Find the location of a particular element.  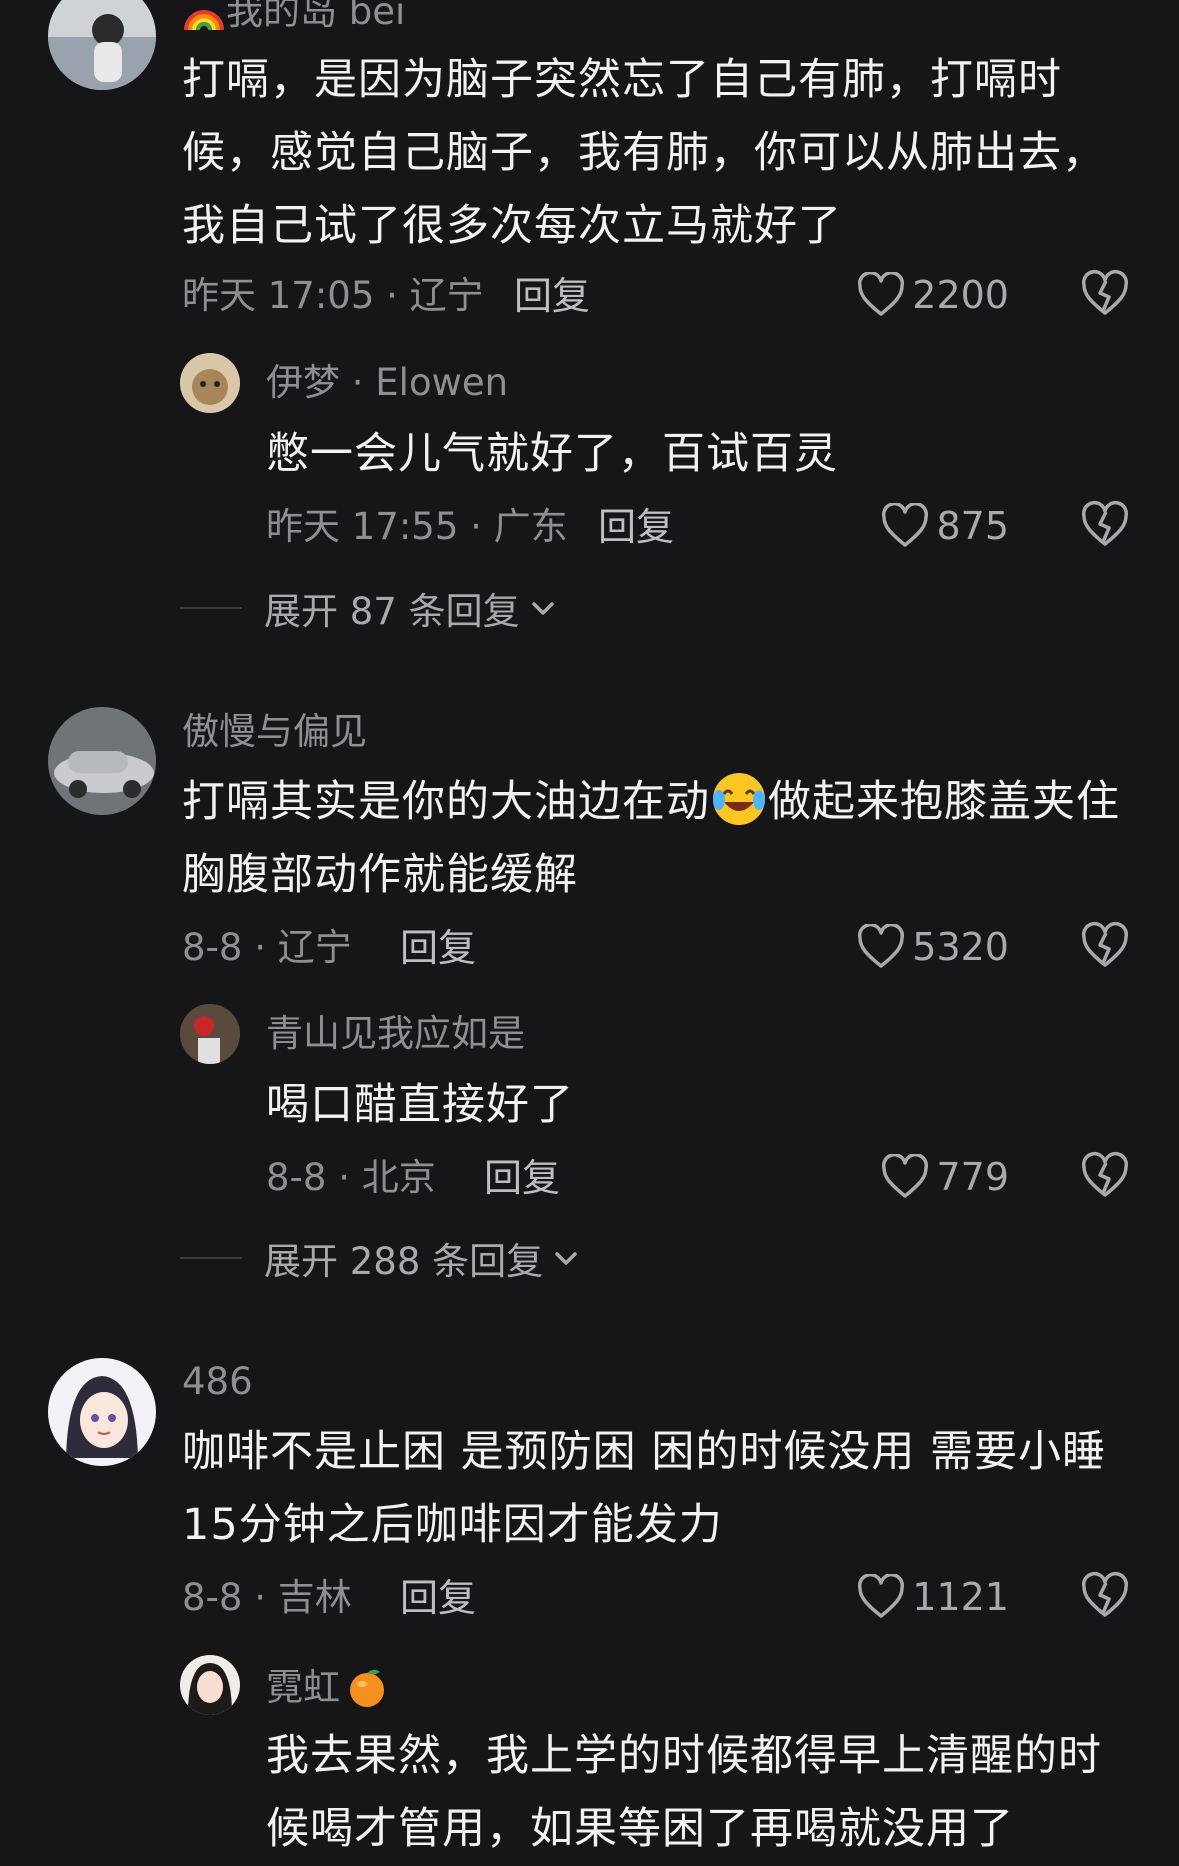

comment-username: 我的岛 bei is located at coordinates (293, 17).